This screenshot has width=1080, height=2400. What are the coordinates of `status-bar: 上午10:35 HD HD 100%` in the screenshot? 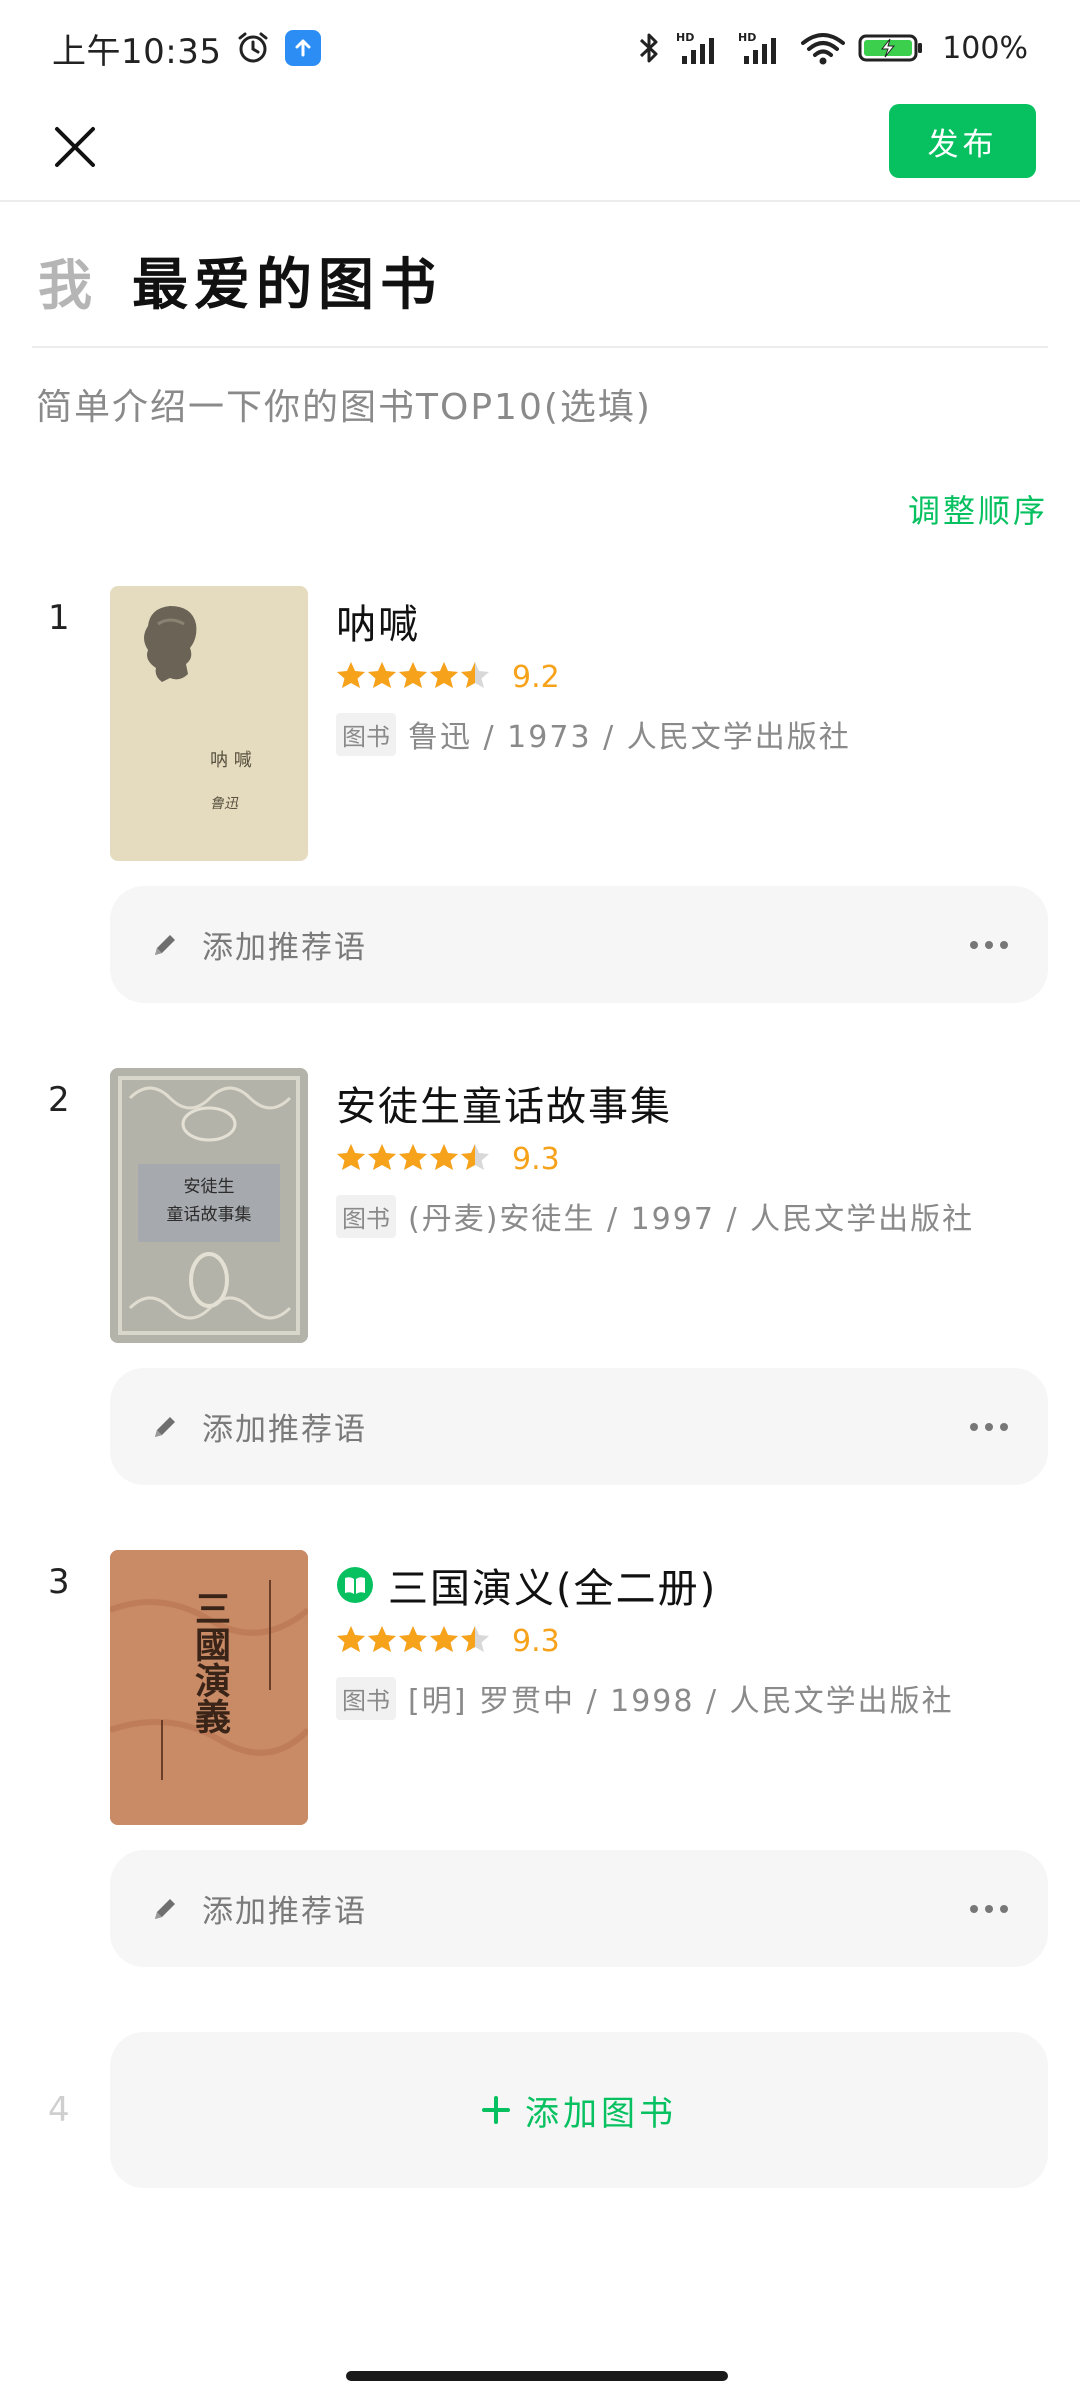 It's located at (540, 48).